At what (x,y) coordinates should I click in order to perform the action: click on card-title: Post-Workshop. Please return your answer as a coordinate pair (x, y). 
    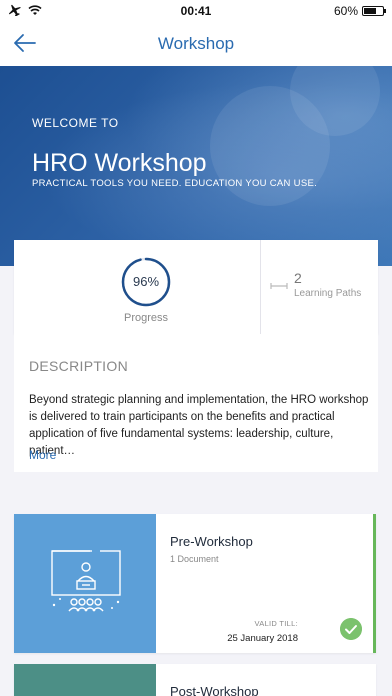
    Looking at the image, I should click on (214, 690).